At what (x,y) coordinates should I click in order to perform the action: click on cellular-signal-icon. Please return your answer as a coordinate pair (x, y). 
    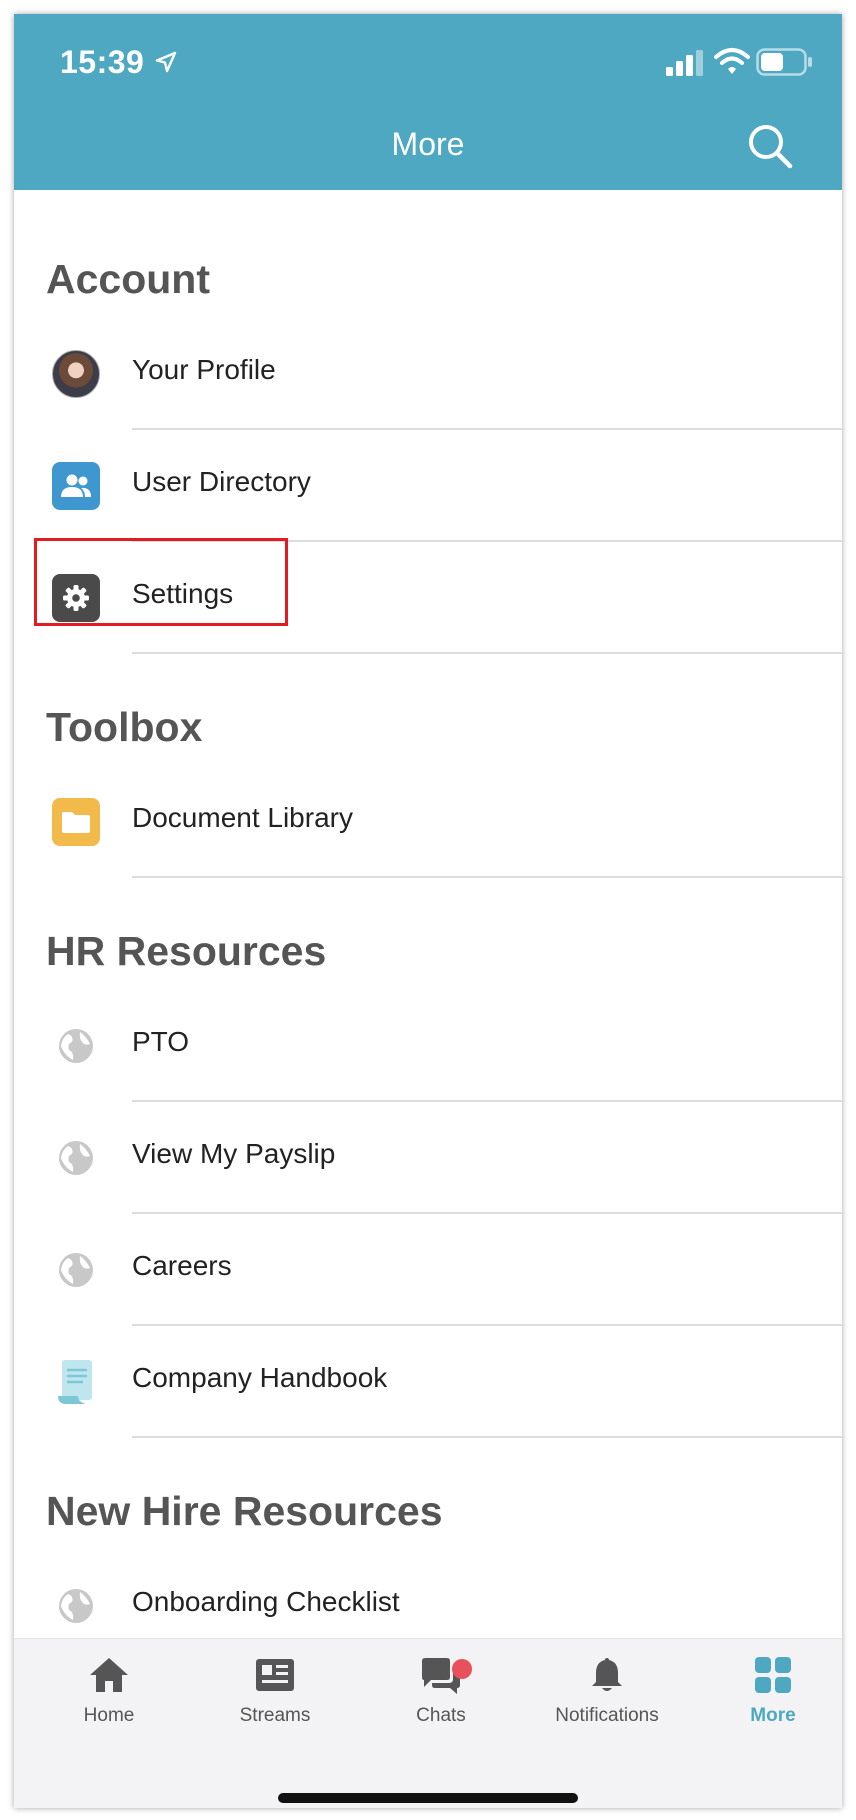
    Looking at the image, I should click on (684, 63).